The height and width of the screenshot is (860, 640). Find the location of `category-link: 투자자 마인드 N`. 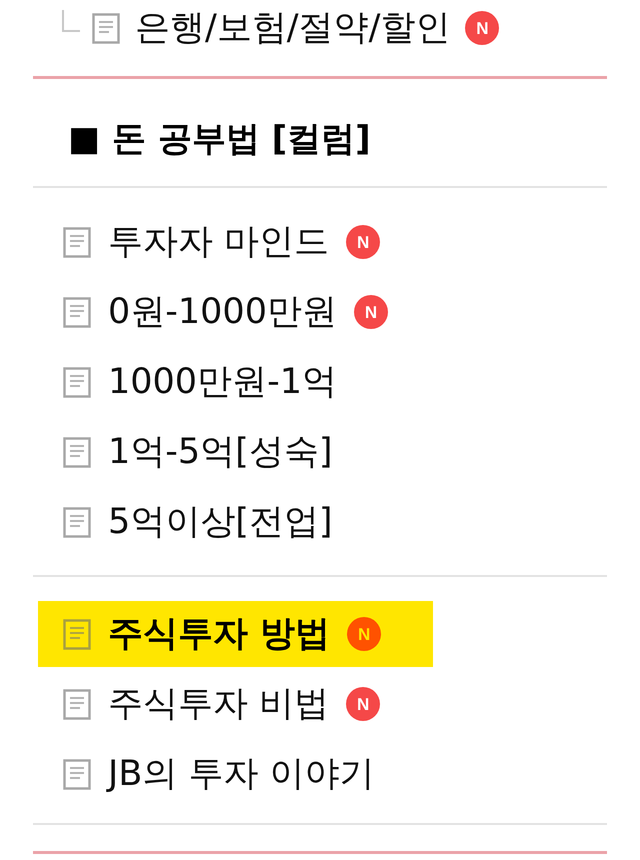

category-link: 투자자 마인드 N is located at coordinates (235, 242).